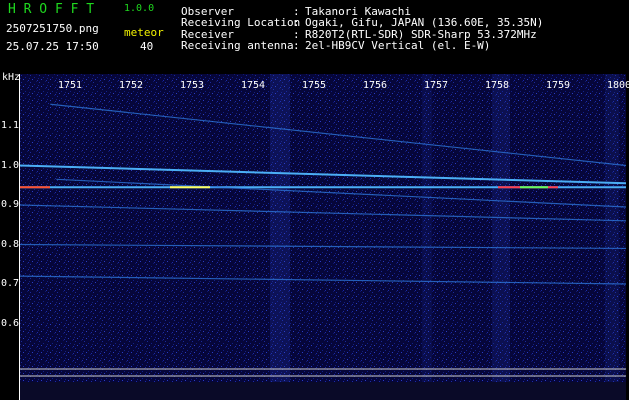 This screenshot has height=400, width=629. I want to click on y-axis-unit: kHz, so click(11, 77).